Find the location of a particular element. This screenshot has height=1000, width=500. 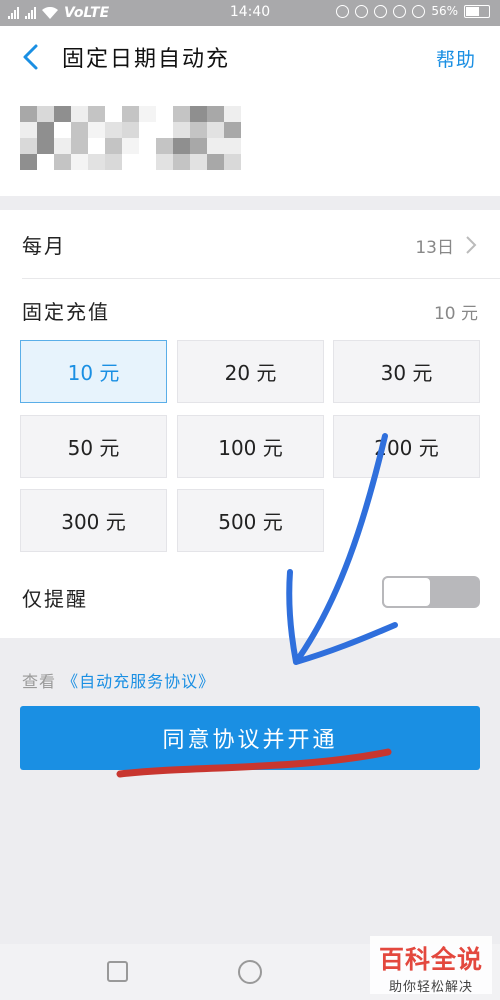

home-circle-icon is located at coordinates (250, 972).